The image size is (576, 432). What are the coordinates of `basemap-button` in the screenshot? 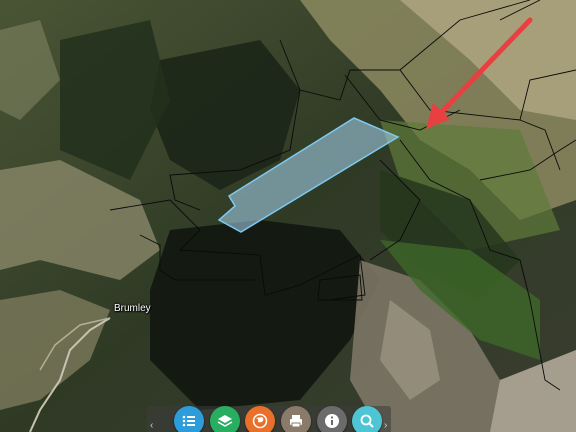 It's located at (260, 419).